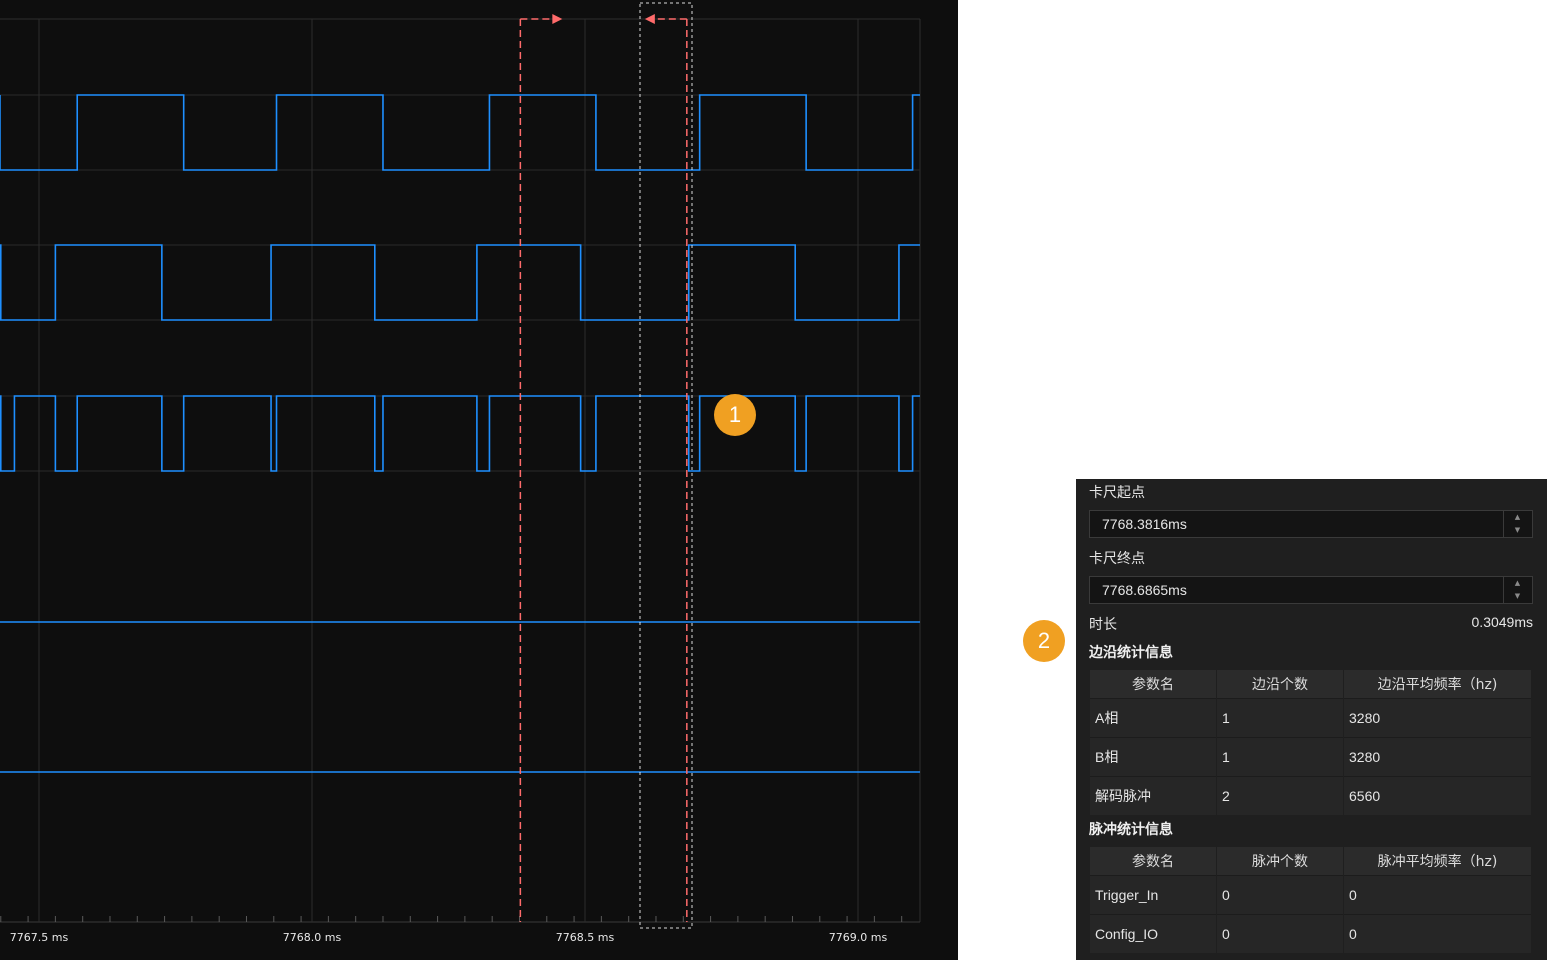 This screenshot has height=960, width=1547. Describe the element at coordinates (1437, 795) in the screenshot. I see `table-cell: 6560` at that location.